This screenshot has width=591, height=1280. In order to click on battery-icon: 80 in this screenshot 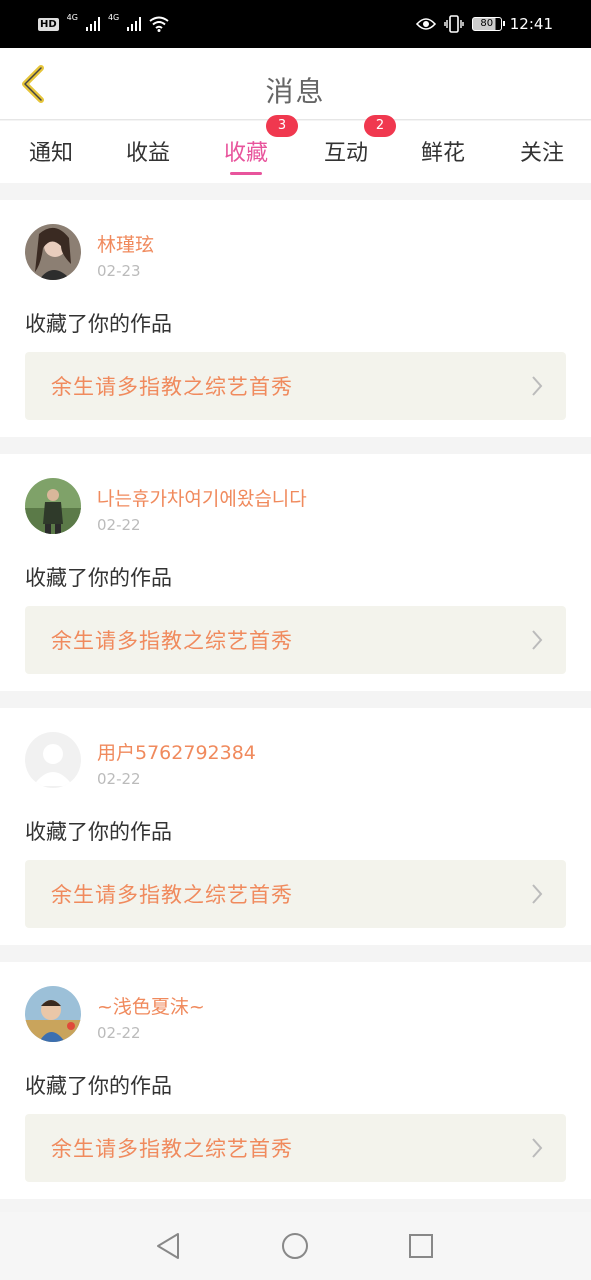, I will do `click(488, 24)`.